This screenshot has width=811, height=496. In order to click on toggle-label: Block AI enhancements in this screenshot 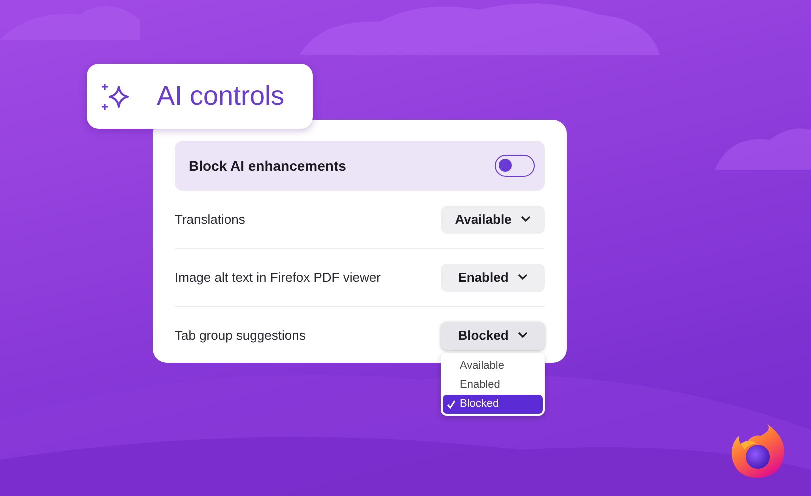, I will do `click(267, 166)`.